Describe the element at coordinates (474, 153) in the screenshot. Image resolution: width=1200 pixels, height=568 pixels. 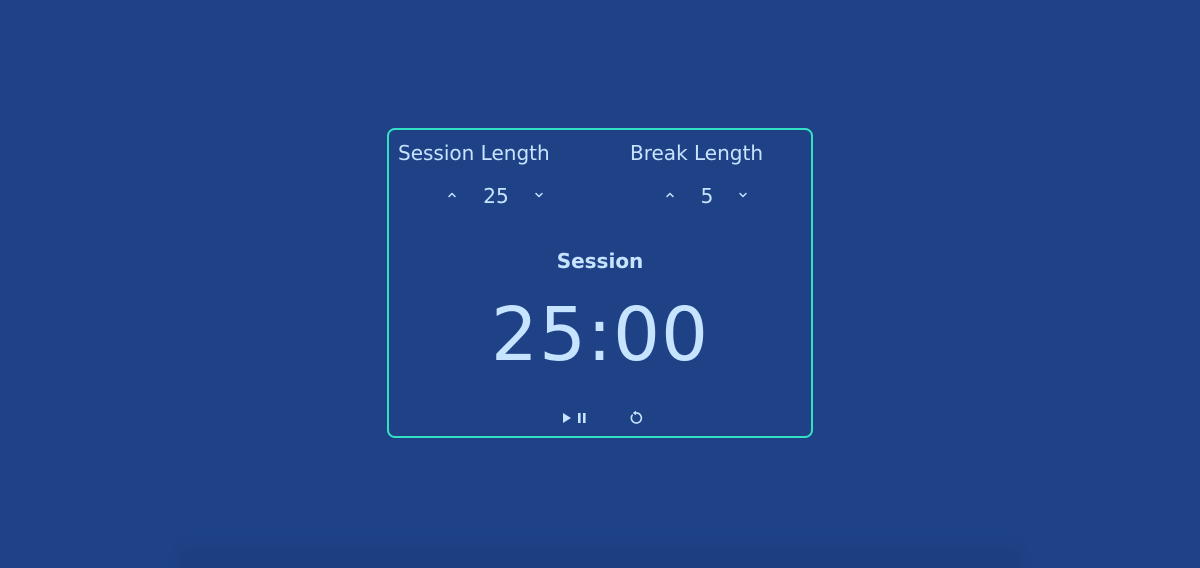
I see `session-length-title: Session Length` at that location.